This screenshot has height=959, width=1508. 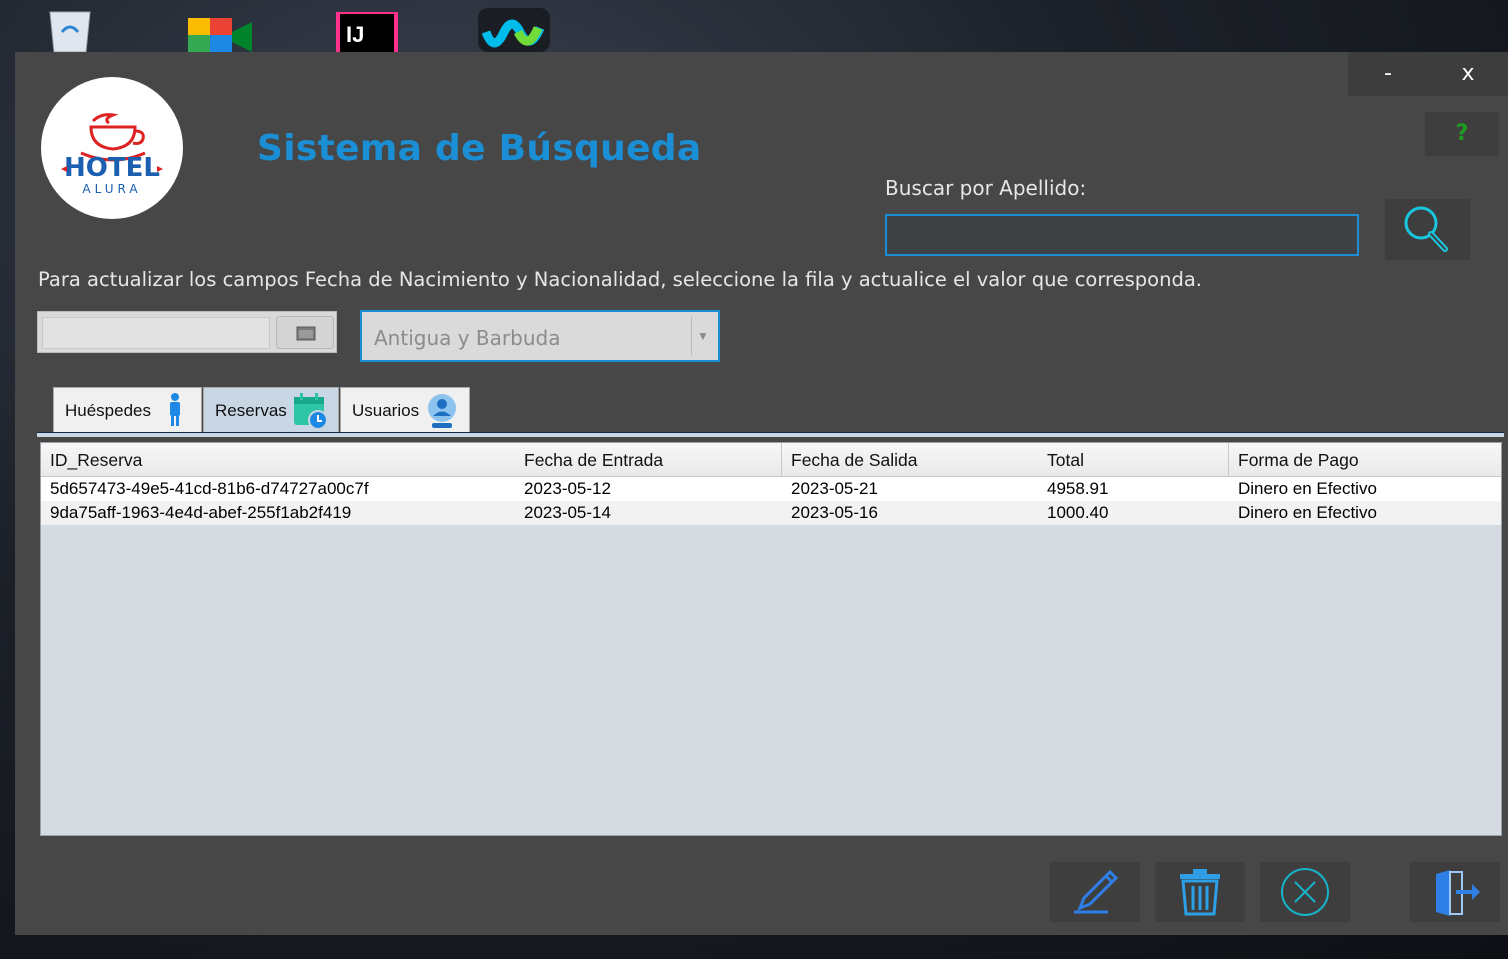 What do you see at coordinates (175, 409) in the screenshot?
I see `person-icon` at bounding box center [175, 409].